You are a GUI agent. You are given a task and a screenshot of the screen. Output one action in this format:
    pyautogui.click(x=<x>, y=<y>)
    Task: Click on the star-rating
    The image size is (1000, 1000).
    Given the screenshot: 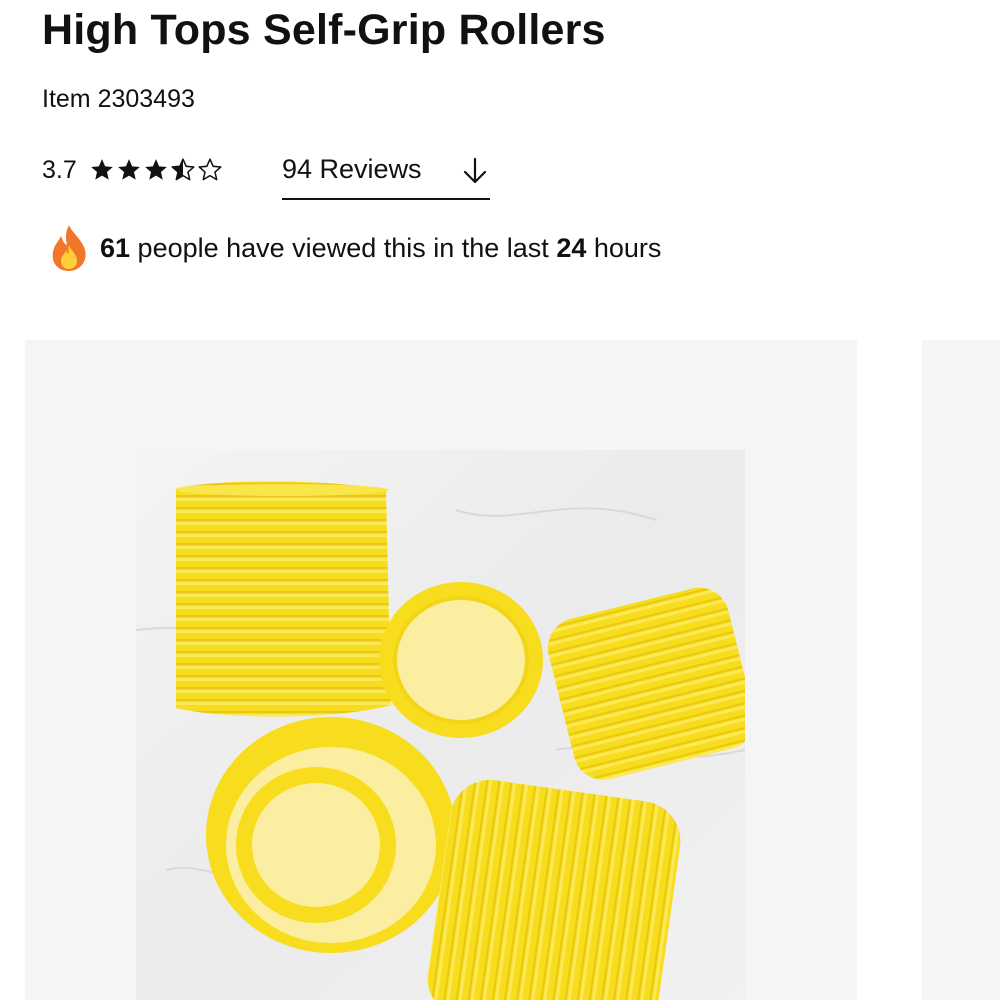 What is the action you would take?
    pyautogui.click(x=156, y=170)
    